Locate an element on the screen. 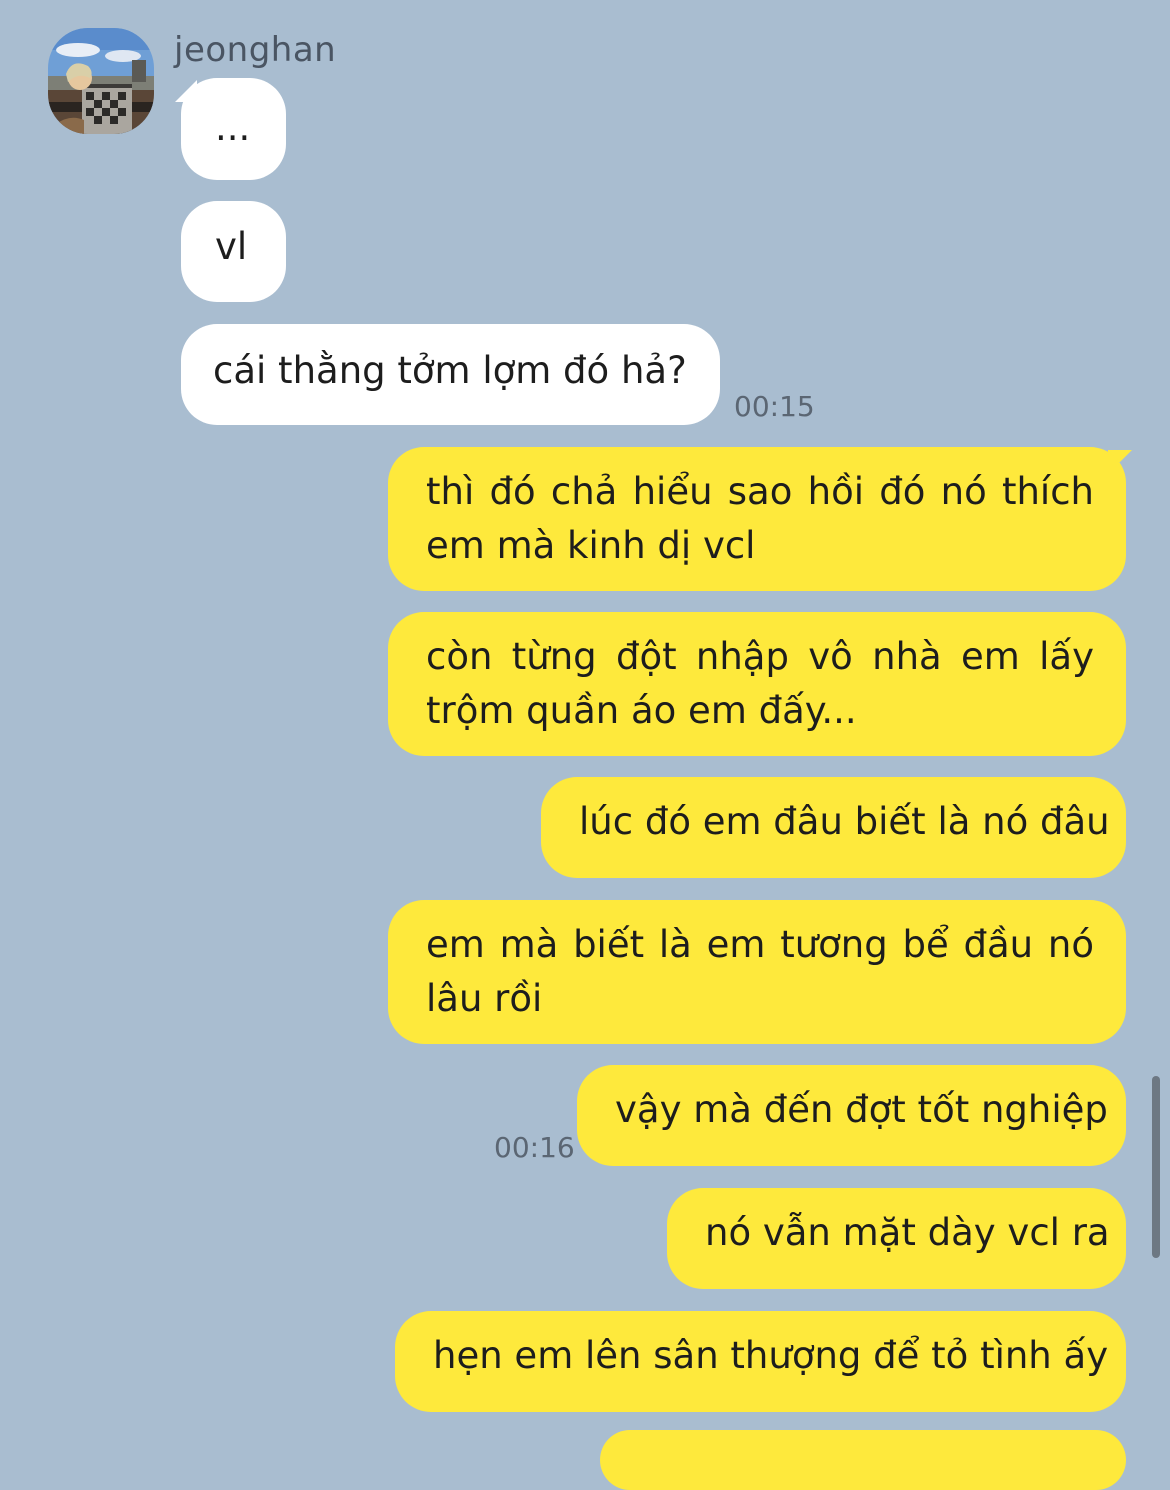  message-timestamp: 00:16 is located at coordinates (534, 1147).